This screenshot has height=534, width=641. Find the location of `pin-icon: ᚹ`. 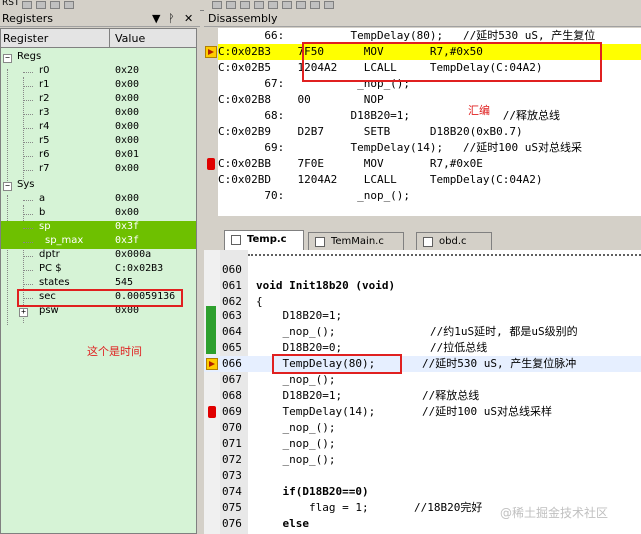

pin-icon: ᚹ is located at coordinates (171, 18).